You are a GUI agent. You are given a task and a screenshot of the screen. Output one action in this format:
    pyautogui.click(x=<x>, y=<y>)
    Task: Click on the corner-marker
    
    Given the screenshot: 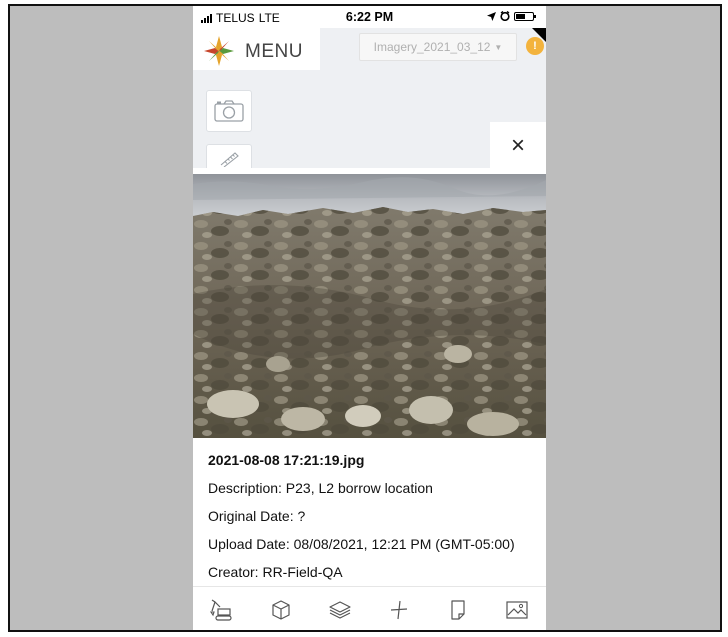 What is the action you would take?
    pyautogui.click(x=539, y=35)
    